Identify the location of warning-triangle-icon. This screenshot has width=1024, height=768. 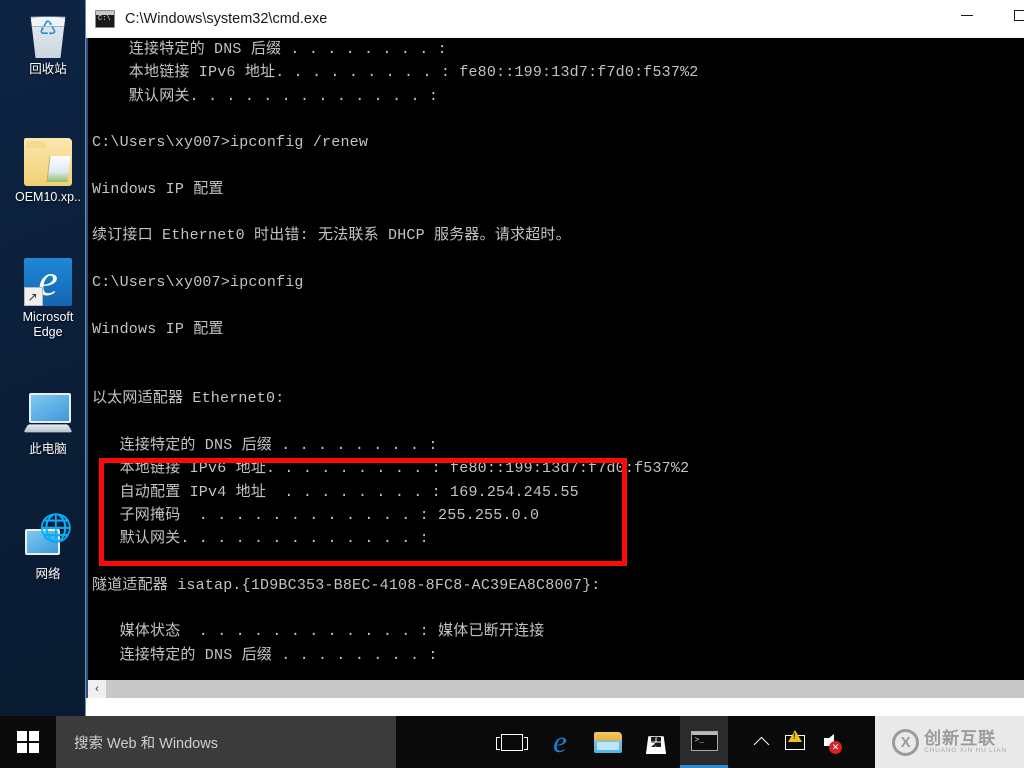
(795, 735).